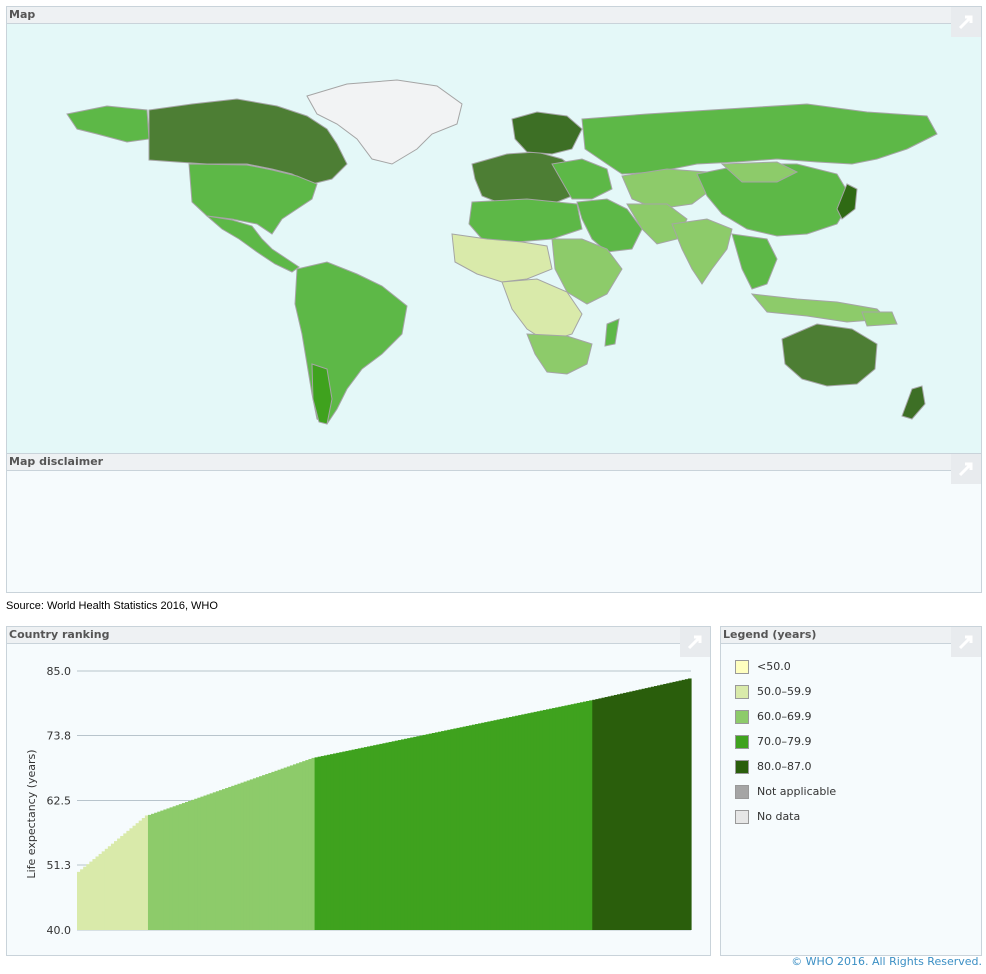  What do you see at coordinates (502, 258) in the screenshot?
I see `region-west-africa` at bounding box center [502, 258].